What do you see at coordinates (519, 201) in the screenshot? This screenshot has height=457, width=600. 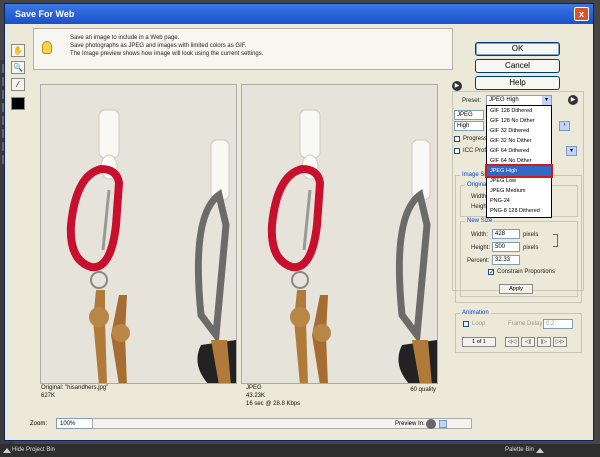 I see `preset-option: PNG-24` at bounding box center [519, 201].